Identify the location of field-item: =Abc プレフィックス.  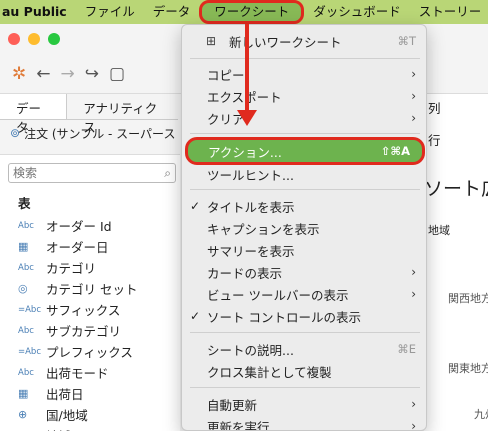
(77, 351).